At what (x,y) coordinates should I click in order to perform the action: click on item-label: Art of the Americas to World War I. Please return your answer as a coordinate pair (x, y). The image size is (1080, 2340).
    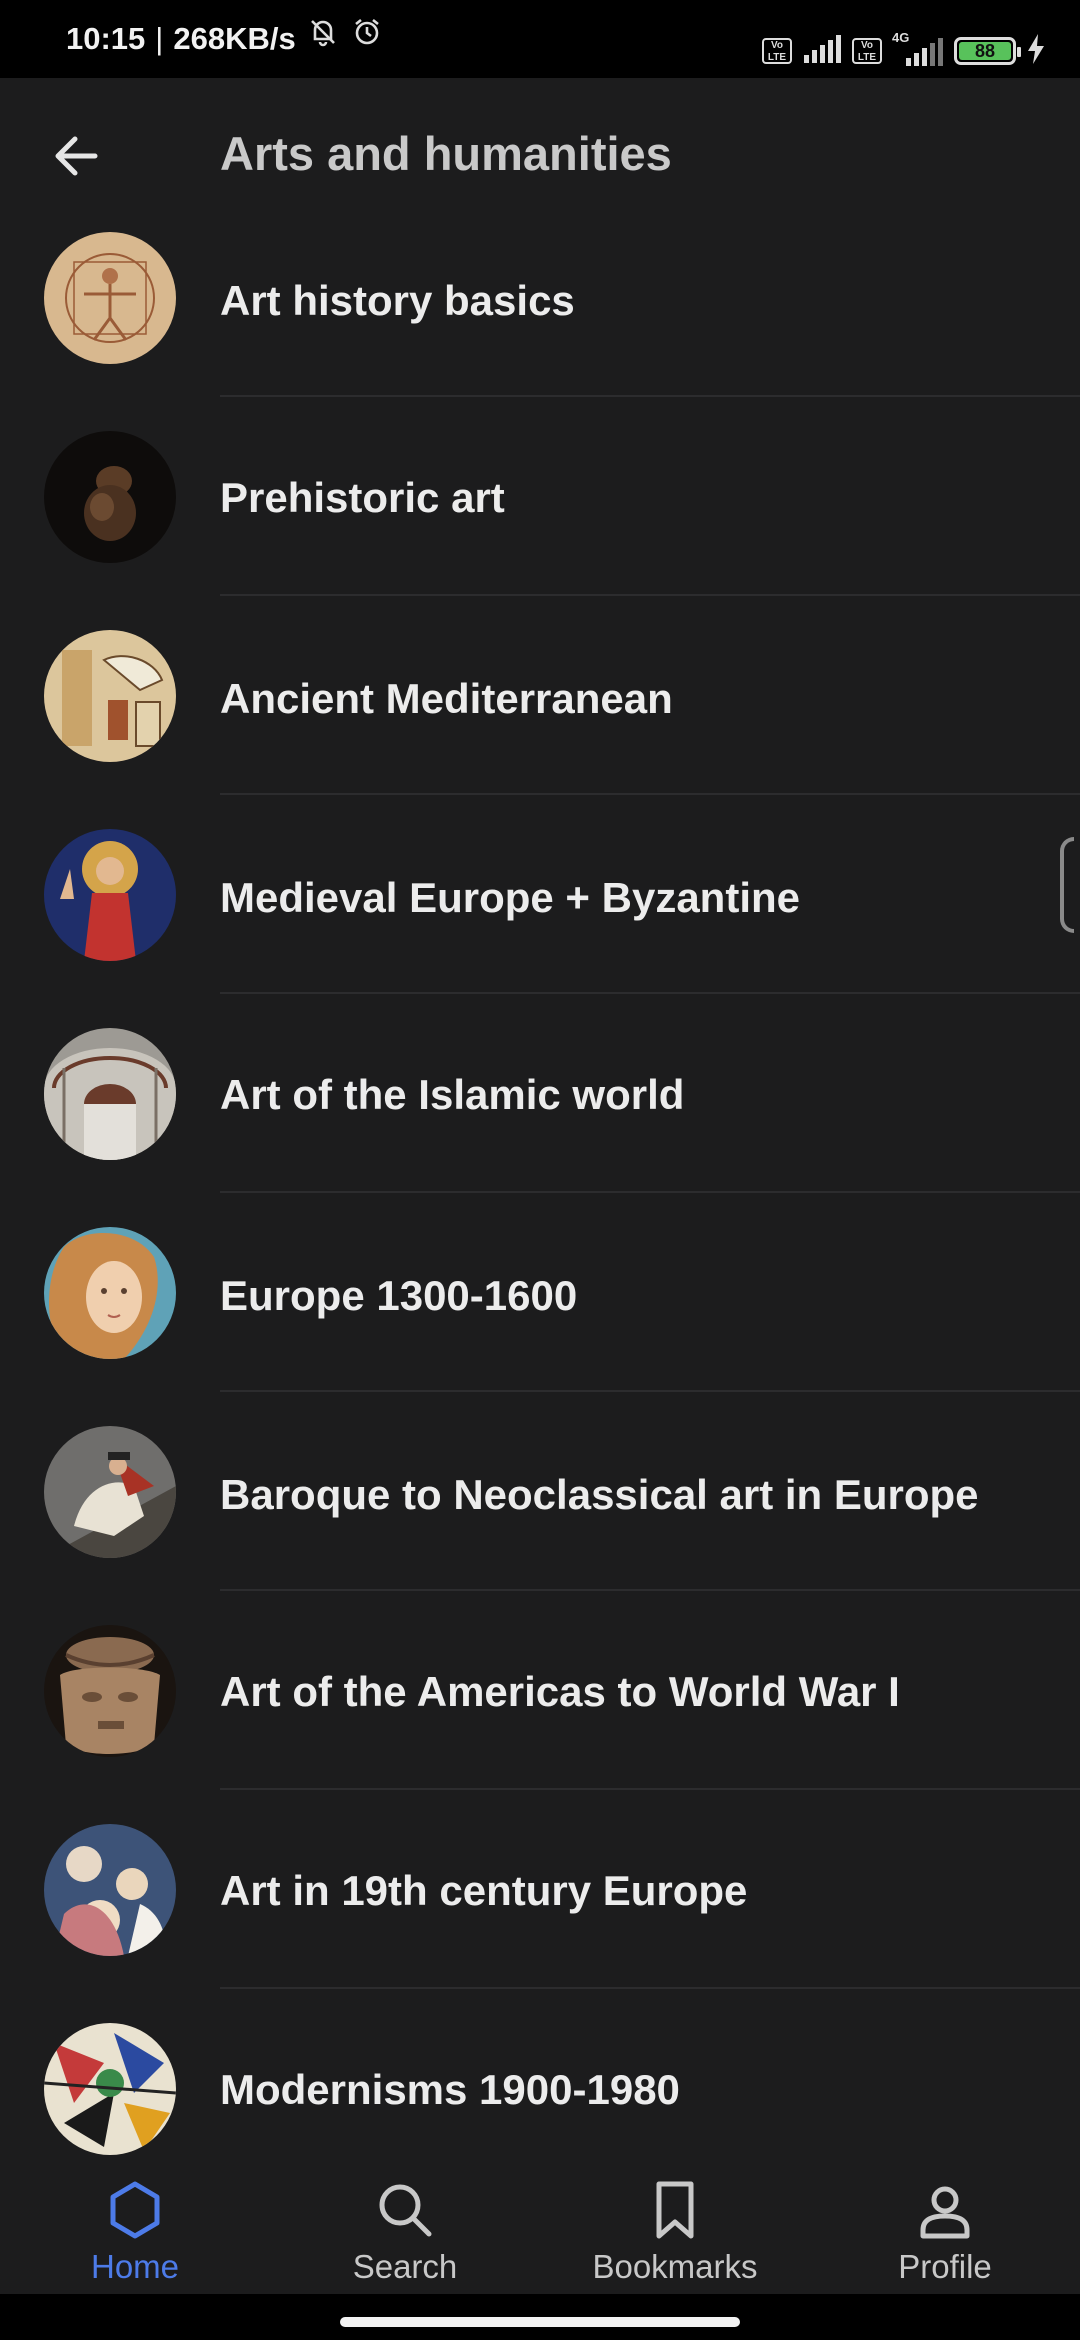
    Looking at the image, I should click on (560, 1691).